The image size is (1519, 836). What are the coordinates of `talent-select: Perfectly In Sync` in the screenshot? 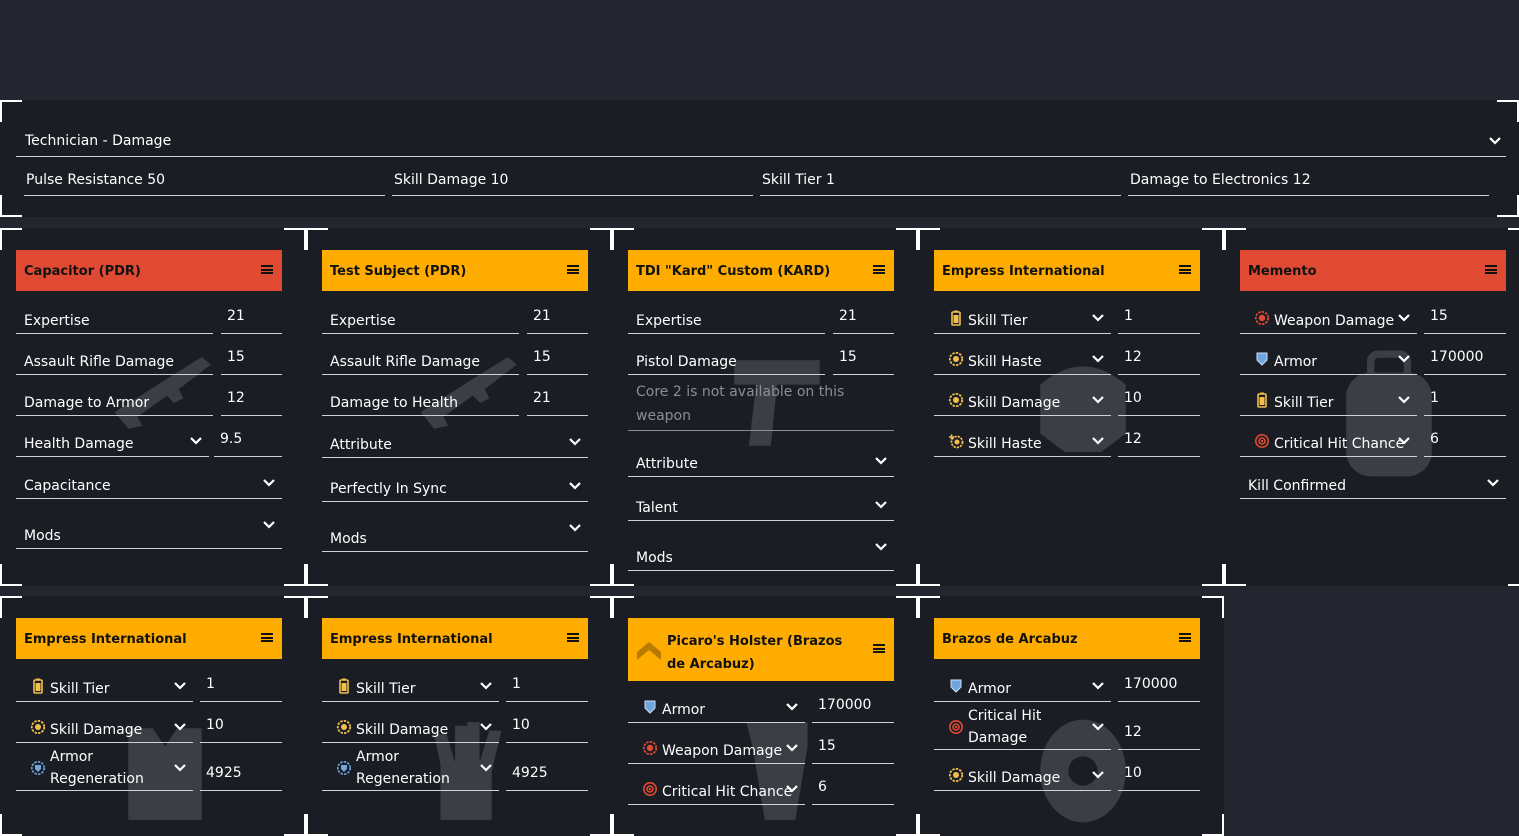 It's located at (455, 481).